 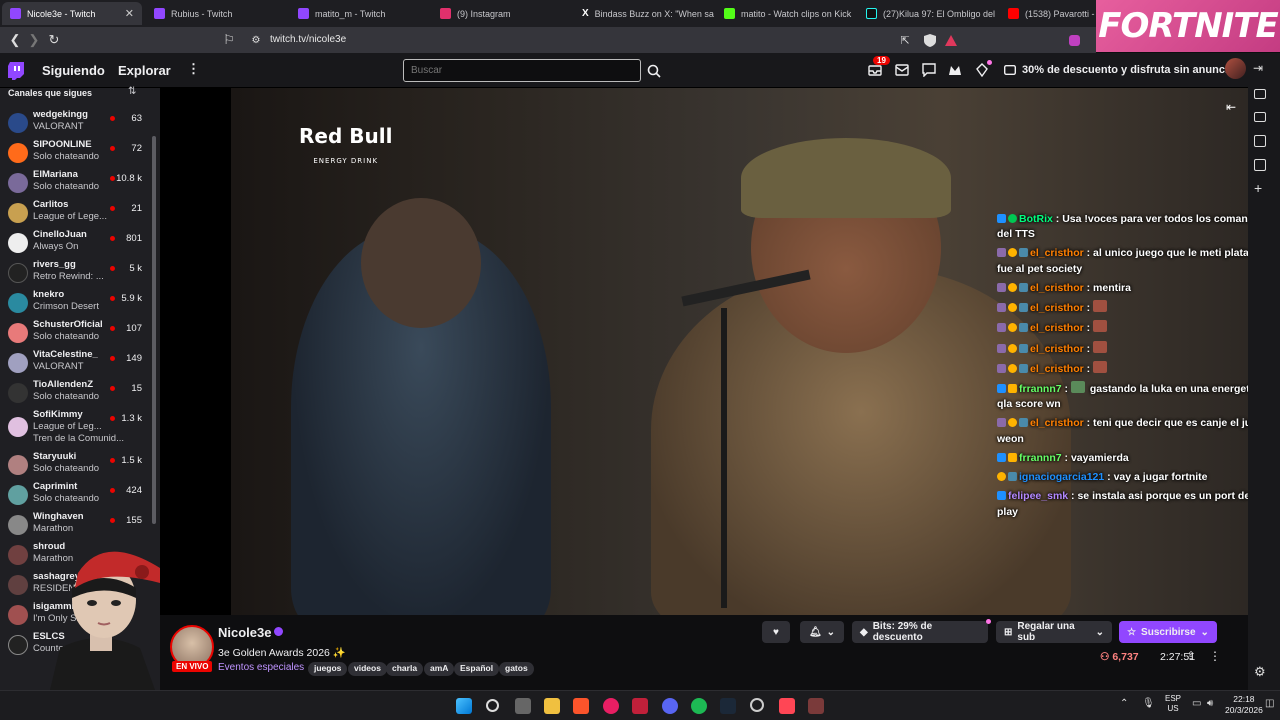 What do you see at coordinates (1260, 141) in the screenshot?
I see `calendar-icon` at bounding box center [1260, 141].